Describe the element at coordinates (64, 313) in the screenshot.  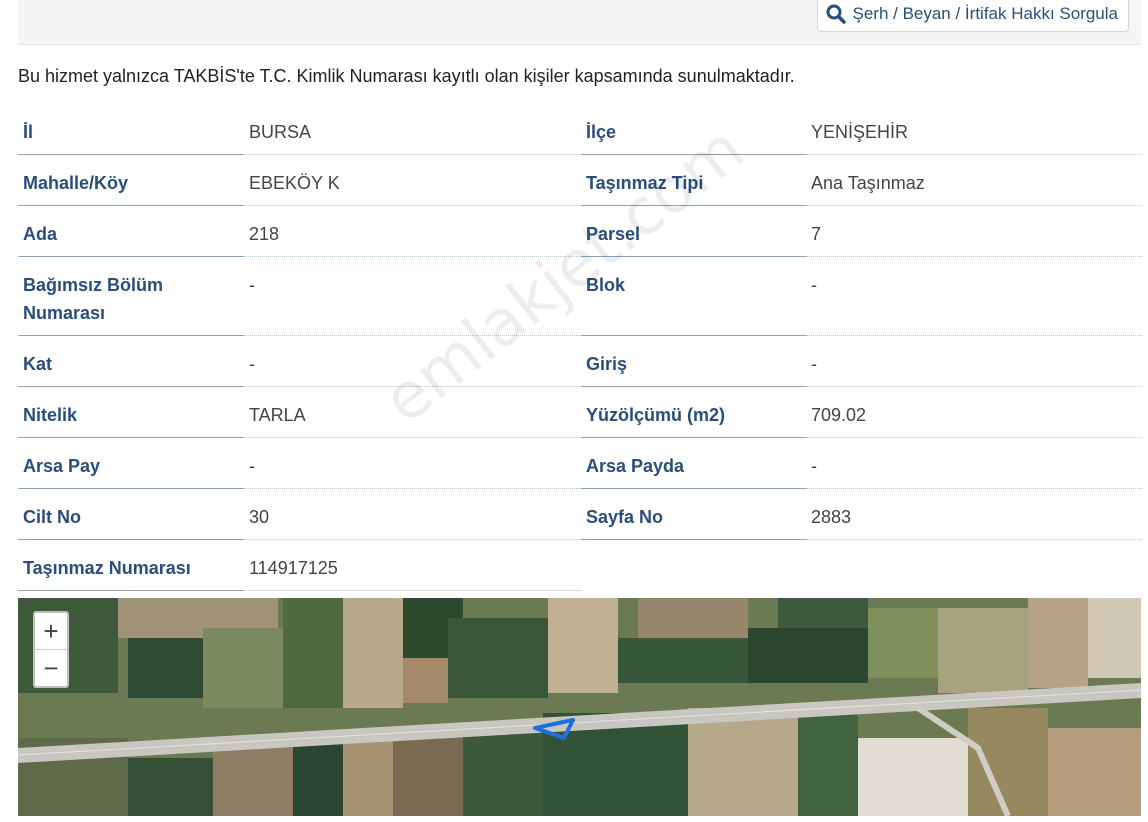
I see `bagimsiz-bolum-label-line2: Numarası` at that location.